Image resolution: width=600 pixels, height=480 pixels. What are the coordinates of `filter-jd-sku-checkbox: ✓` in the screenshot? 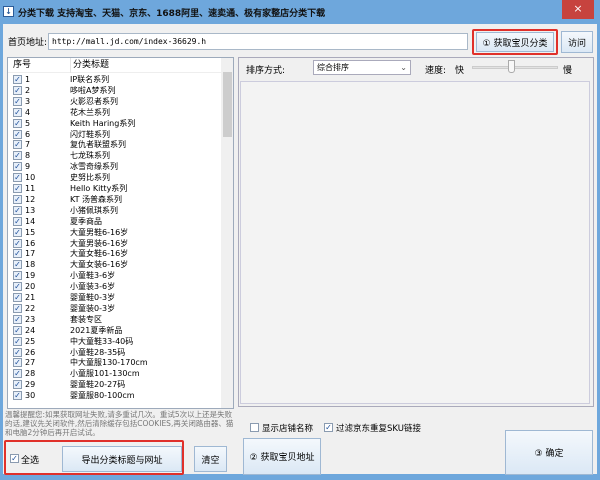 It's located at (328, 427).